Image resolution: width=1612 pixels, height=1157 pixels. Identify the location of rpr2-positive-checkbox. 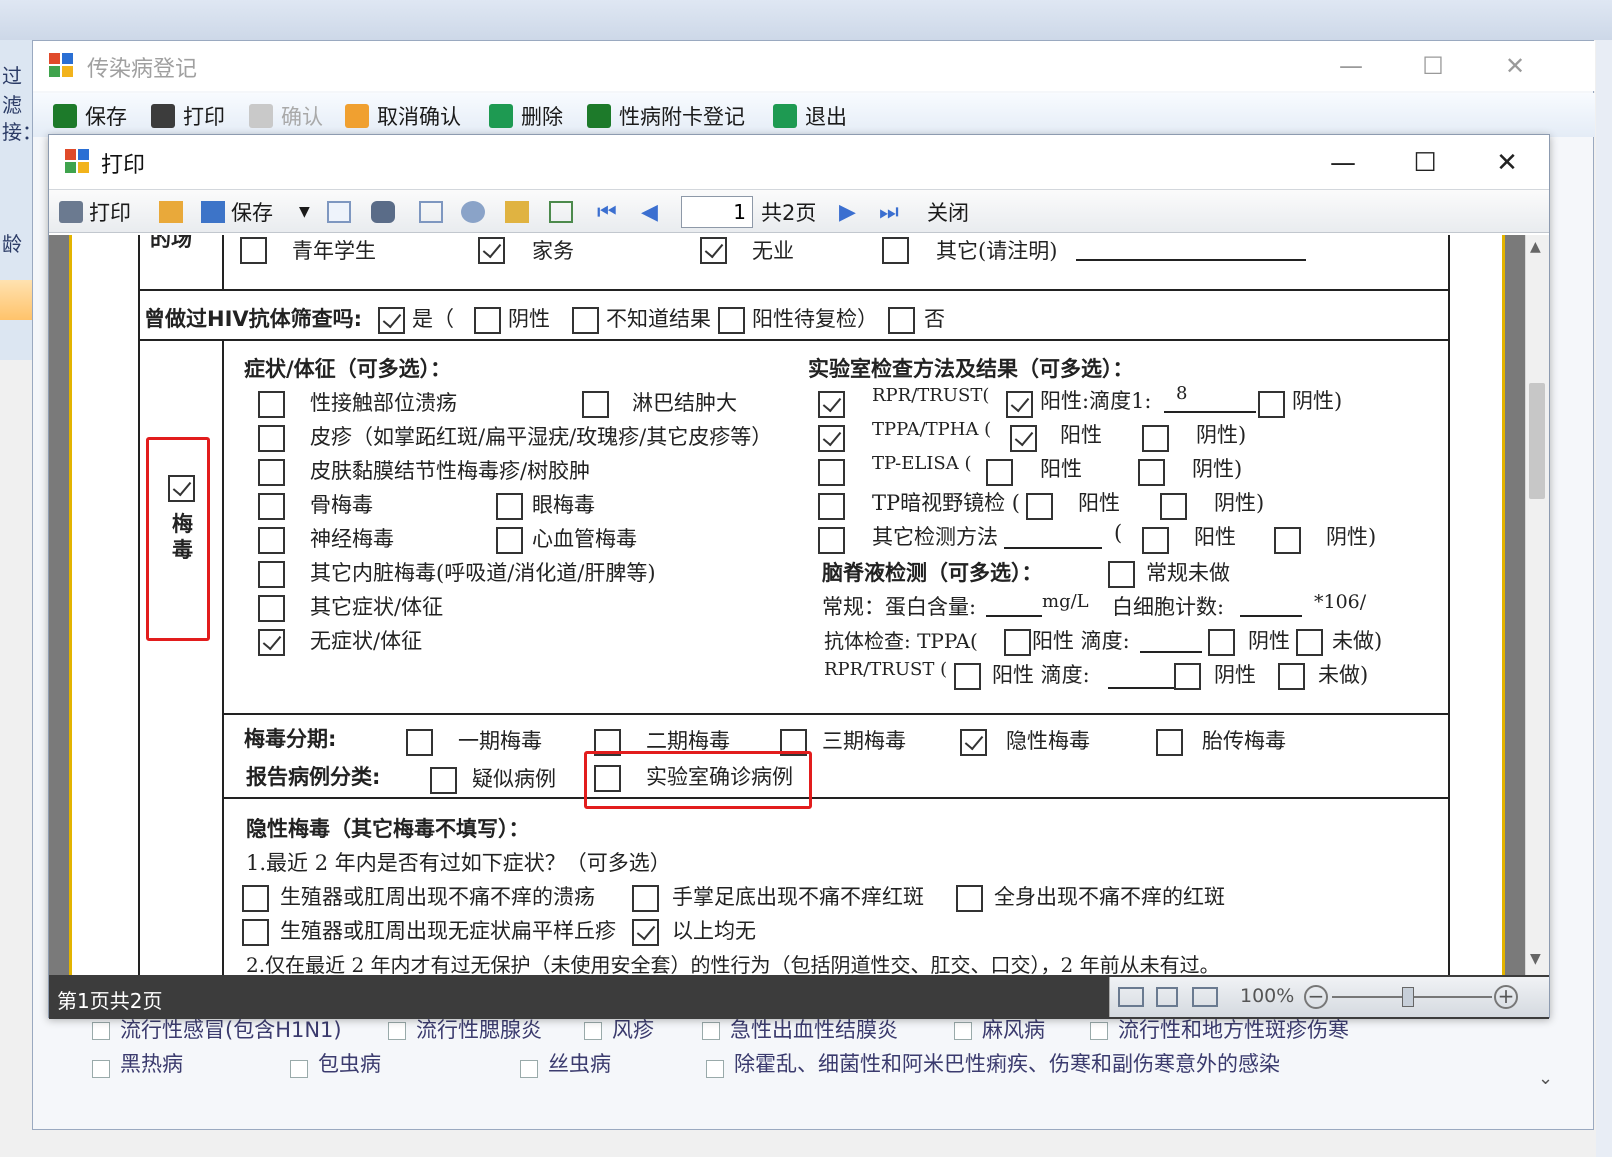
(967, 676).